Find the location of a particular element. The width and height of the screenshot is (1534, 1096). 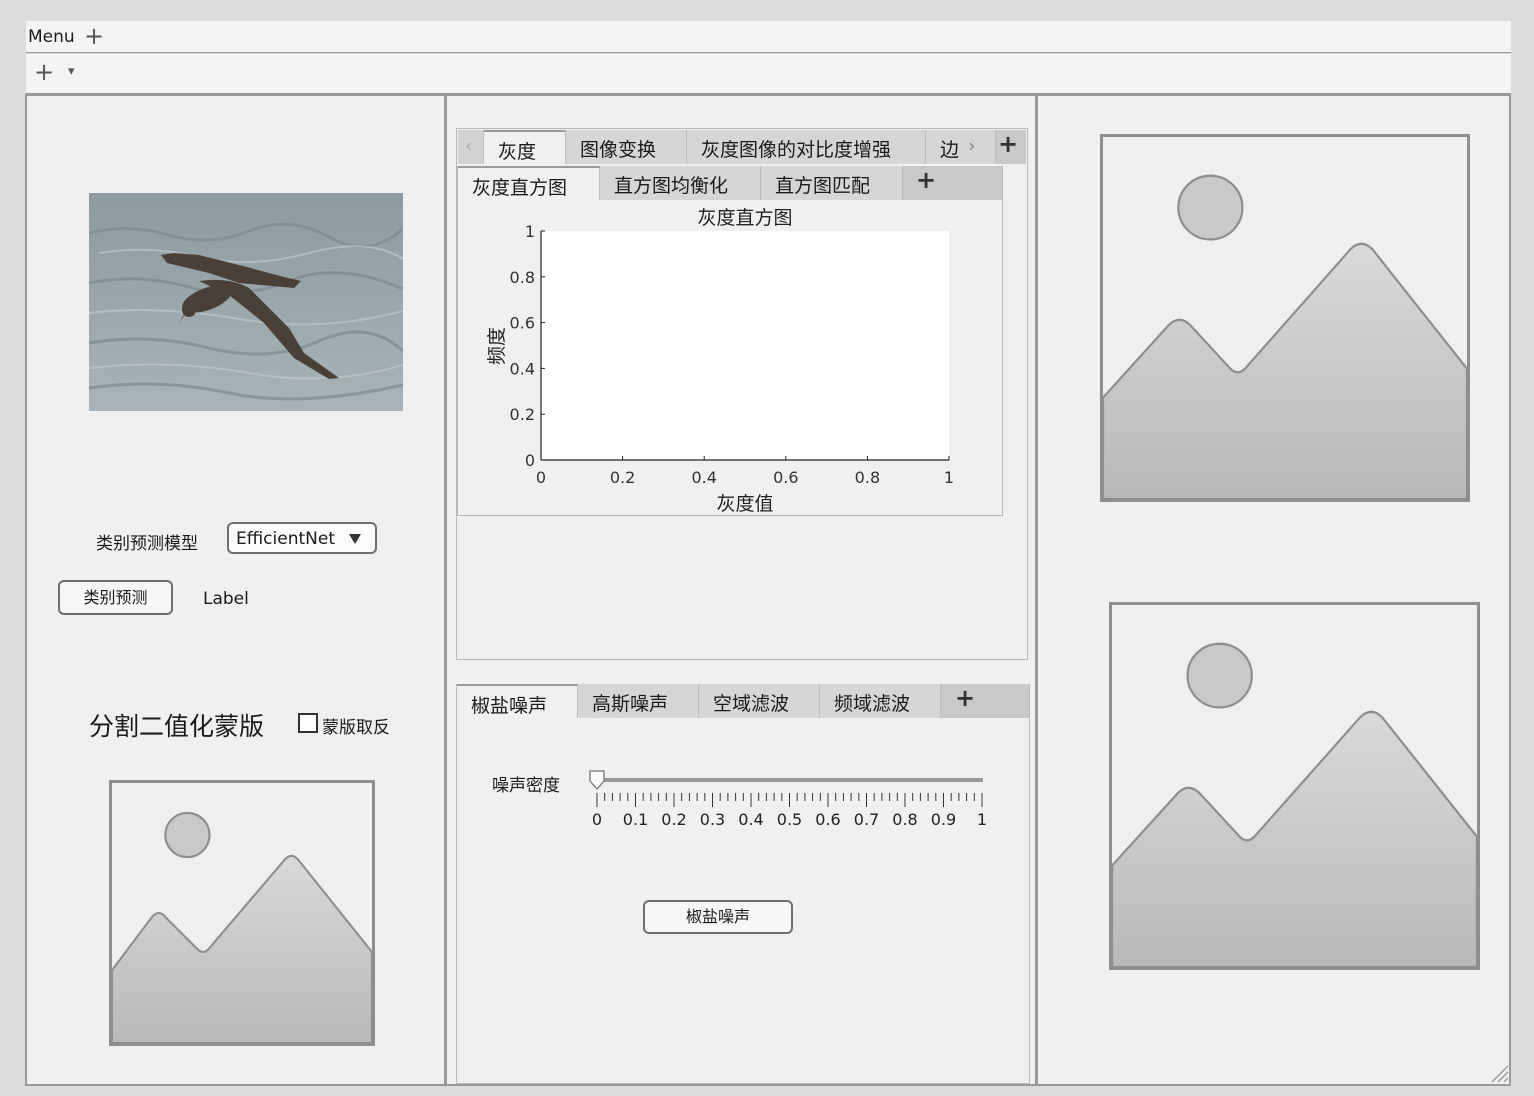

y-tick-label: 0.8 is located at coordinates (522, 277).